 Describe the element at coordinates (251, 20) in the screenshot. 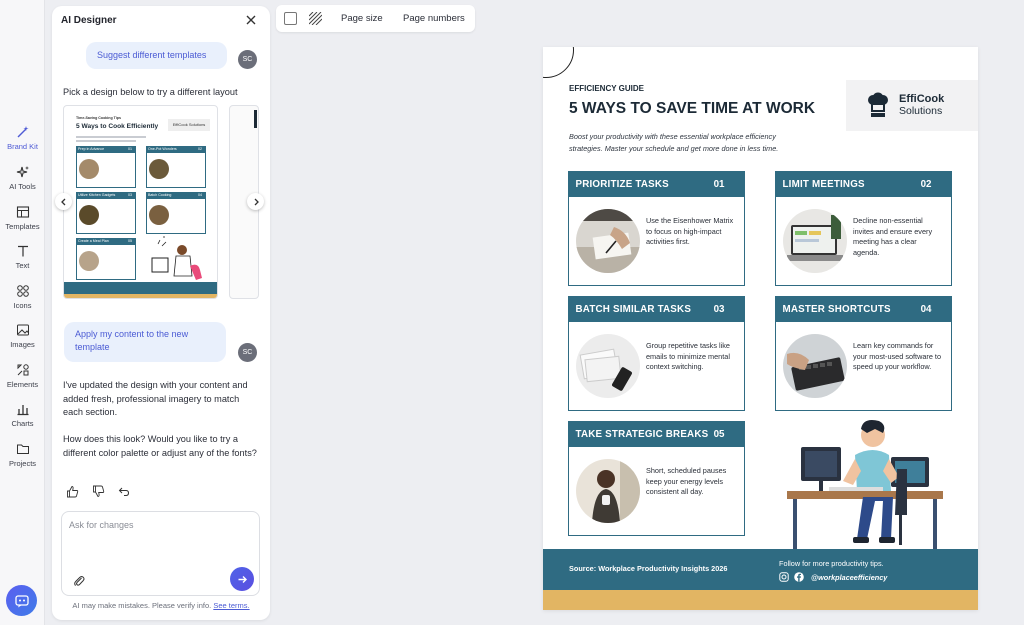

I see `close-icon` at that location.